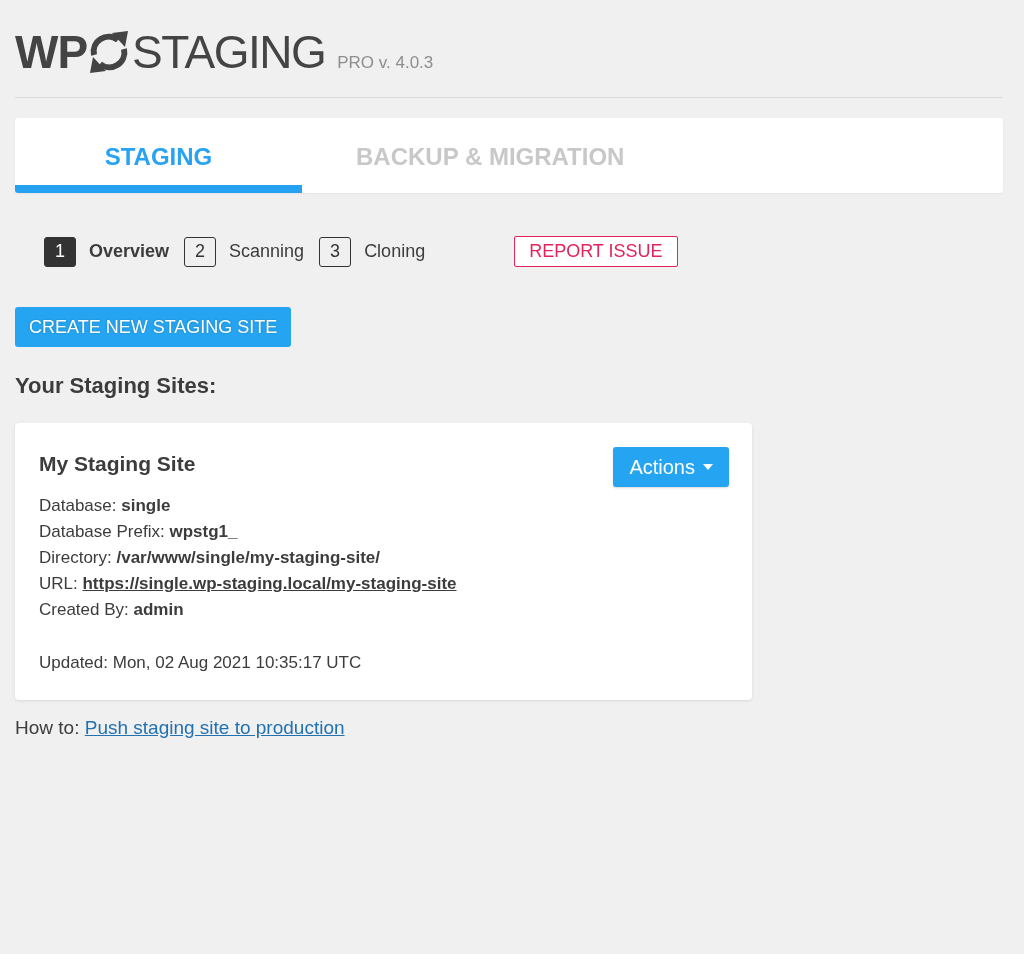 The width and height of the screenshot is (1024, 954). What do you see at coordinates (158, 155) in the screenshot?
I see `tab: STAGING` at bounding box center [158, 155].